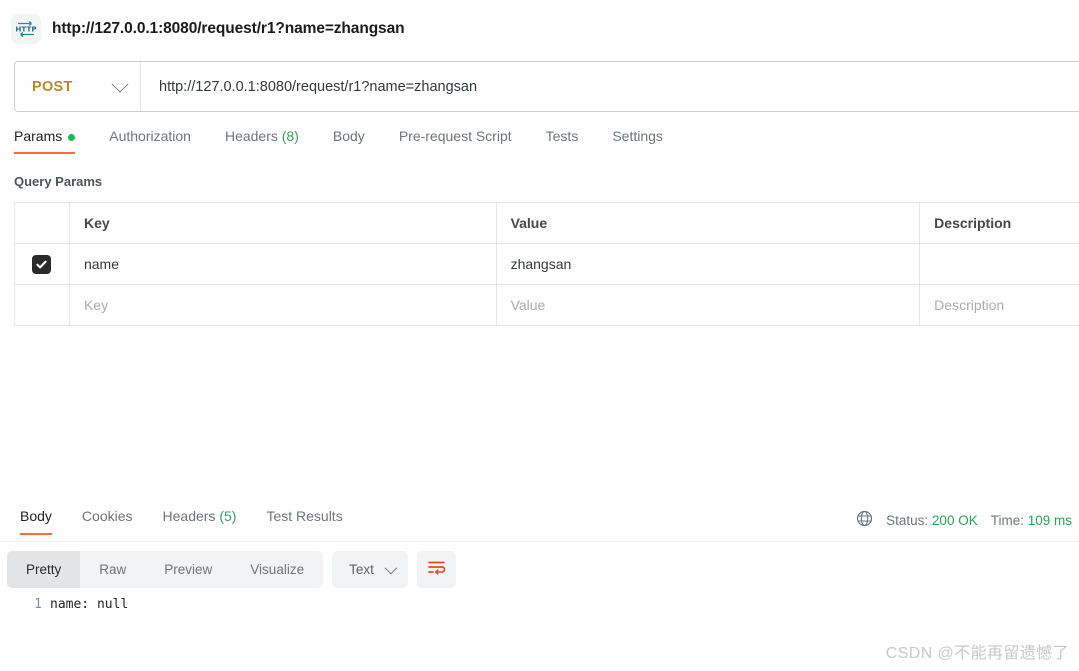  I want to click on view-mode-preview: Preview, so click(188, 569).